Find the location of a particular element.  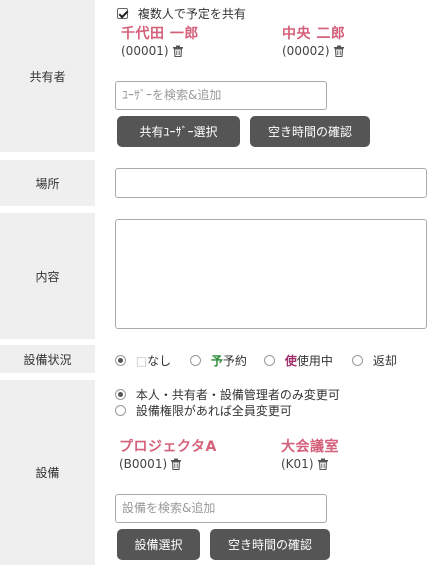

status-option-none: □なし is located at coordinates (143, 360).